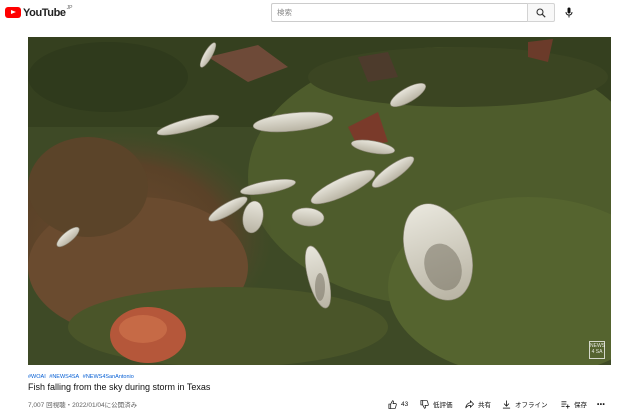 The image size is (620, 413). I want to click on offline-label: オフライン, so click(531, 405).